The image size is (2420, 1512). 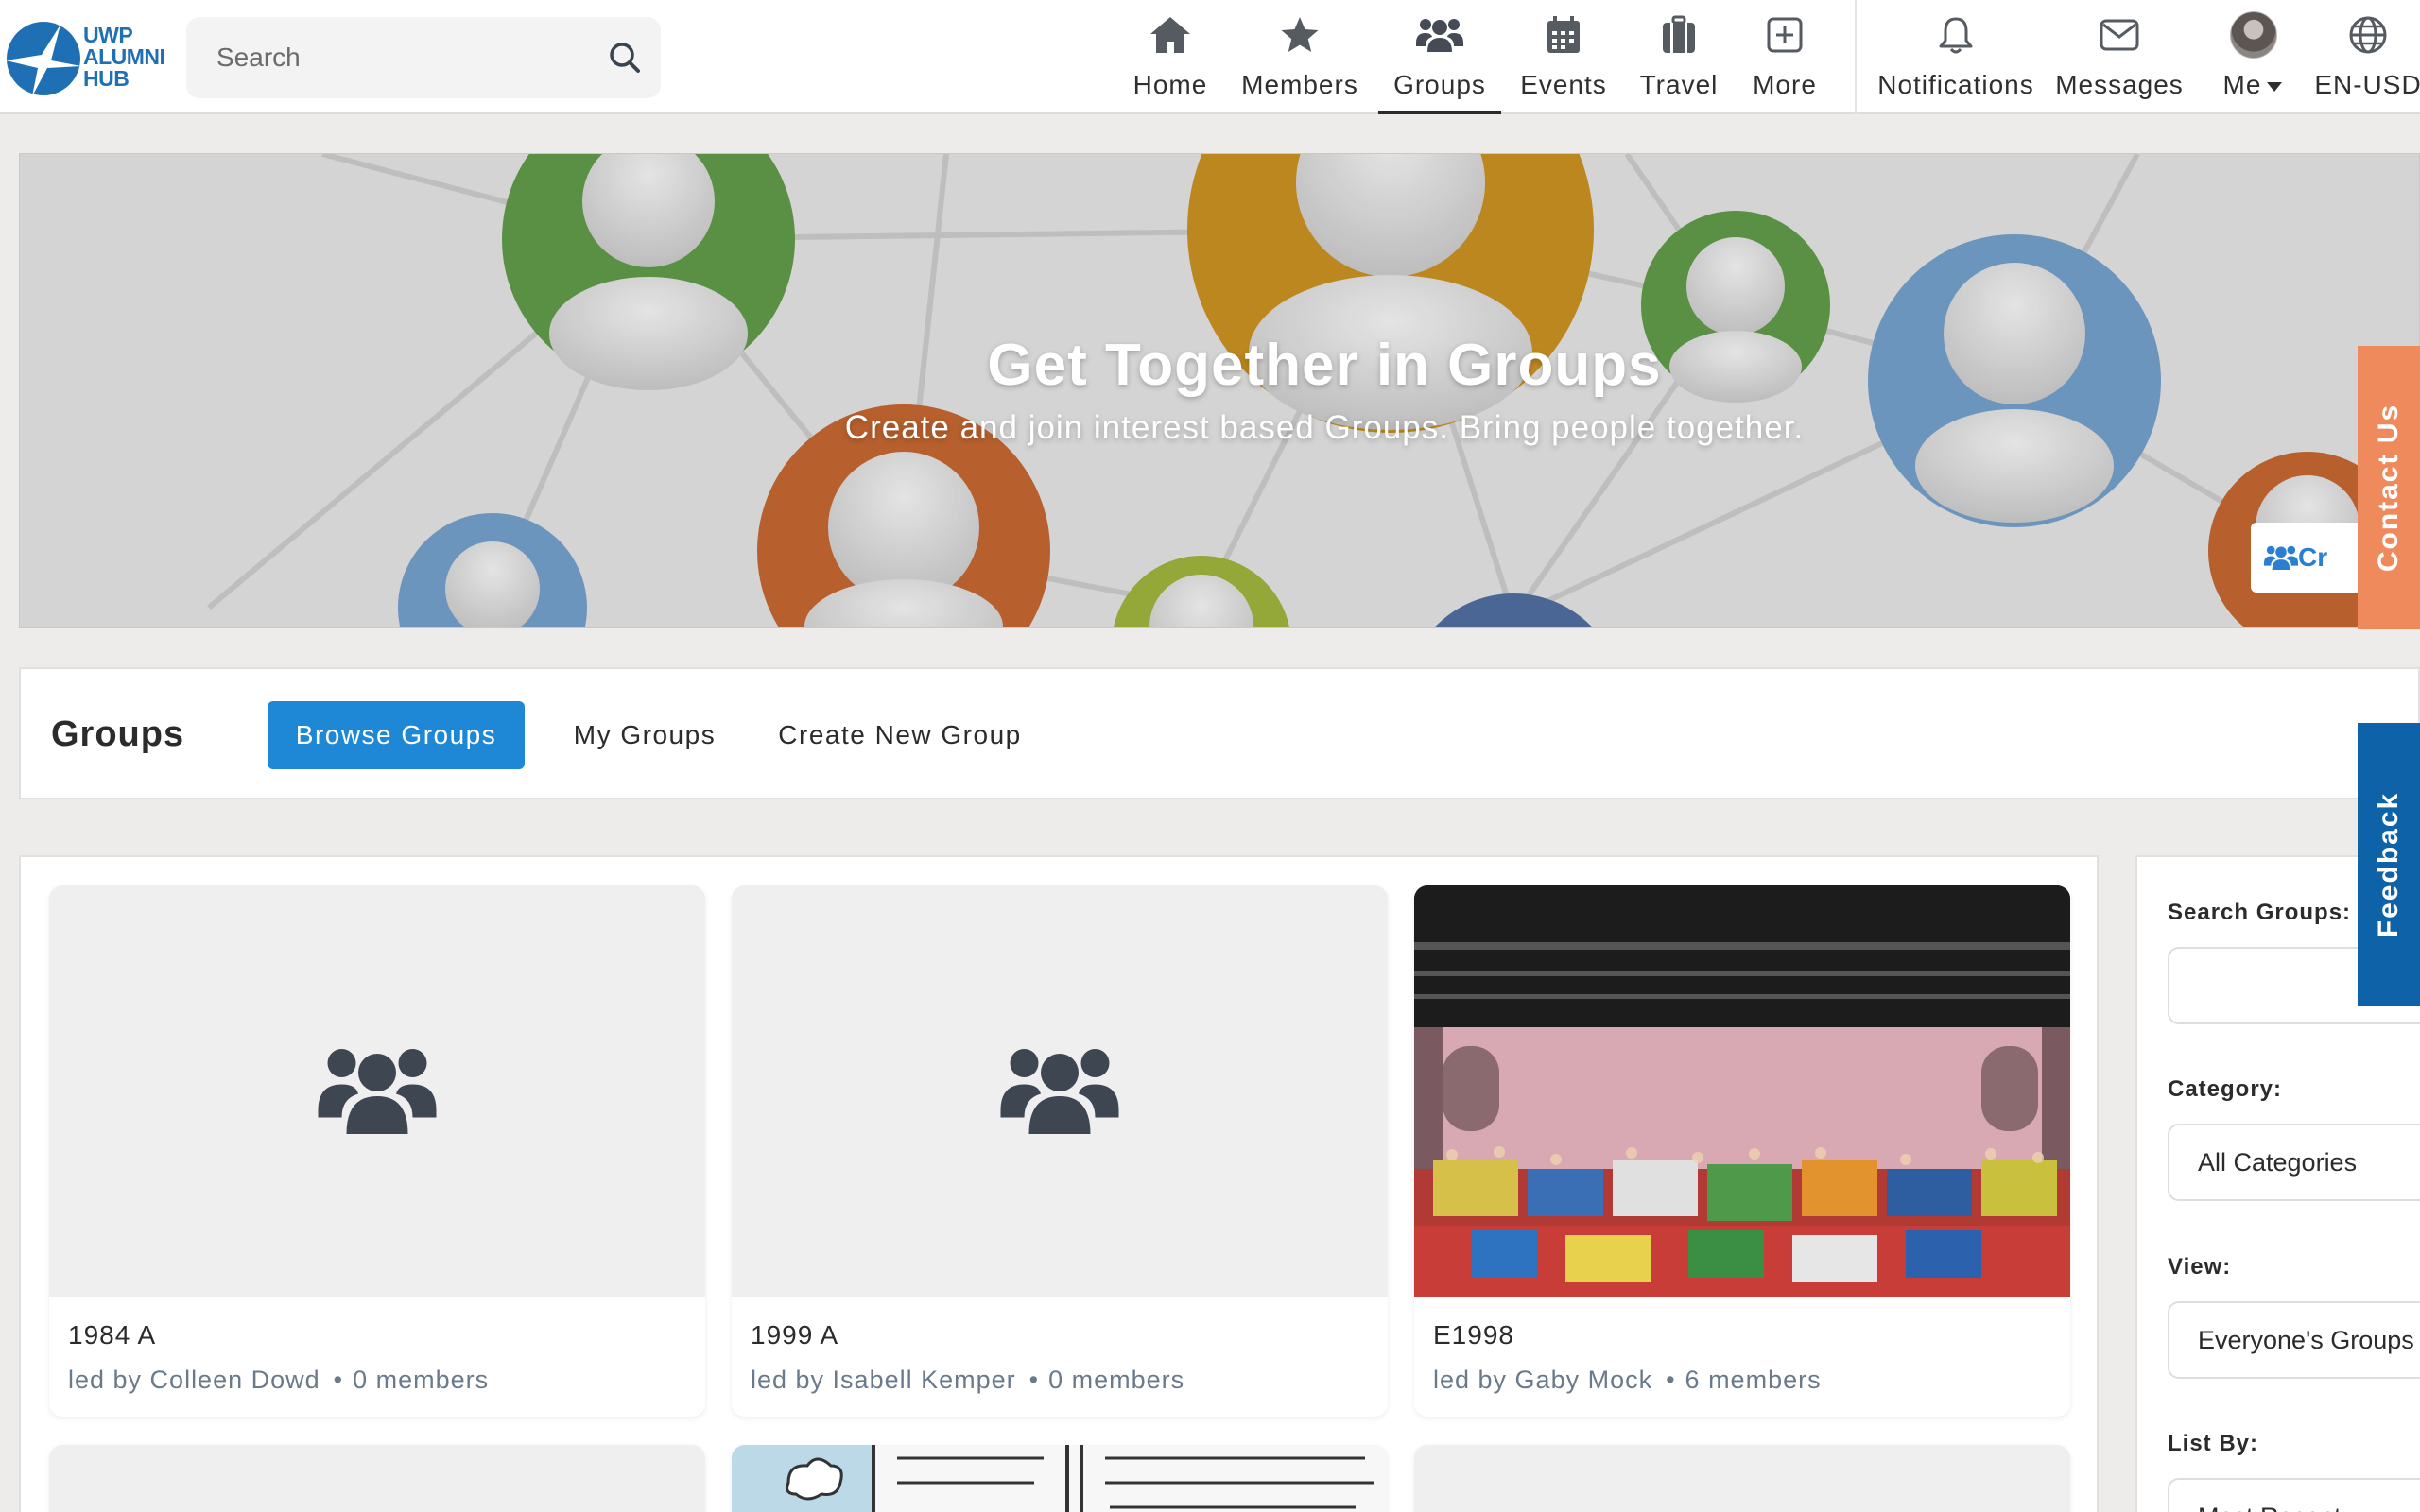 I want to click on hero-title: Get Together in Groups, so click(x=1324, y=365).